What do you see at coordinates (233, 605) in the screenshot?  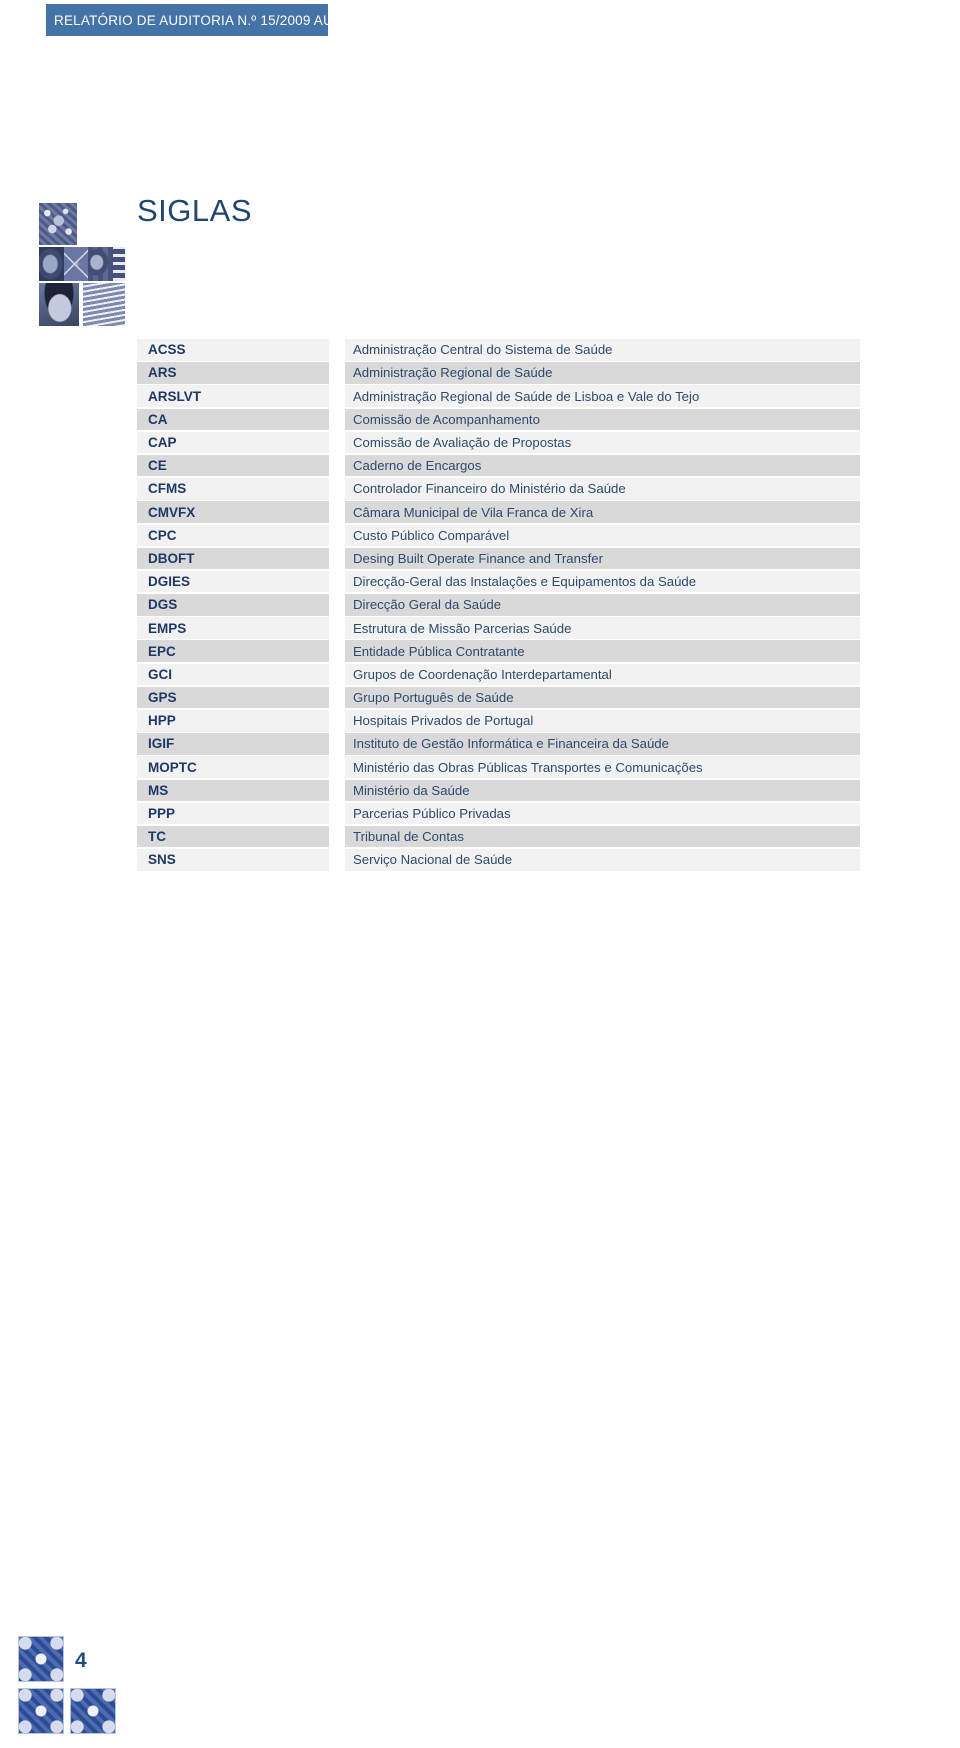 I see `acronym-cell: DGS` at bounding box center [233, 605].